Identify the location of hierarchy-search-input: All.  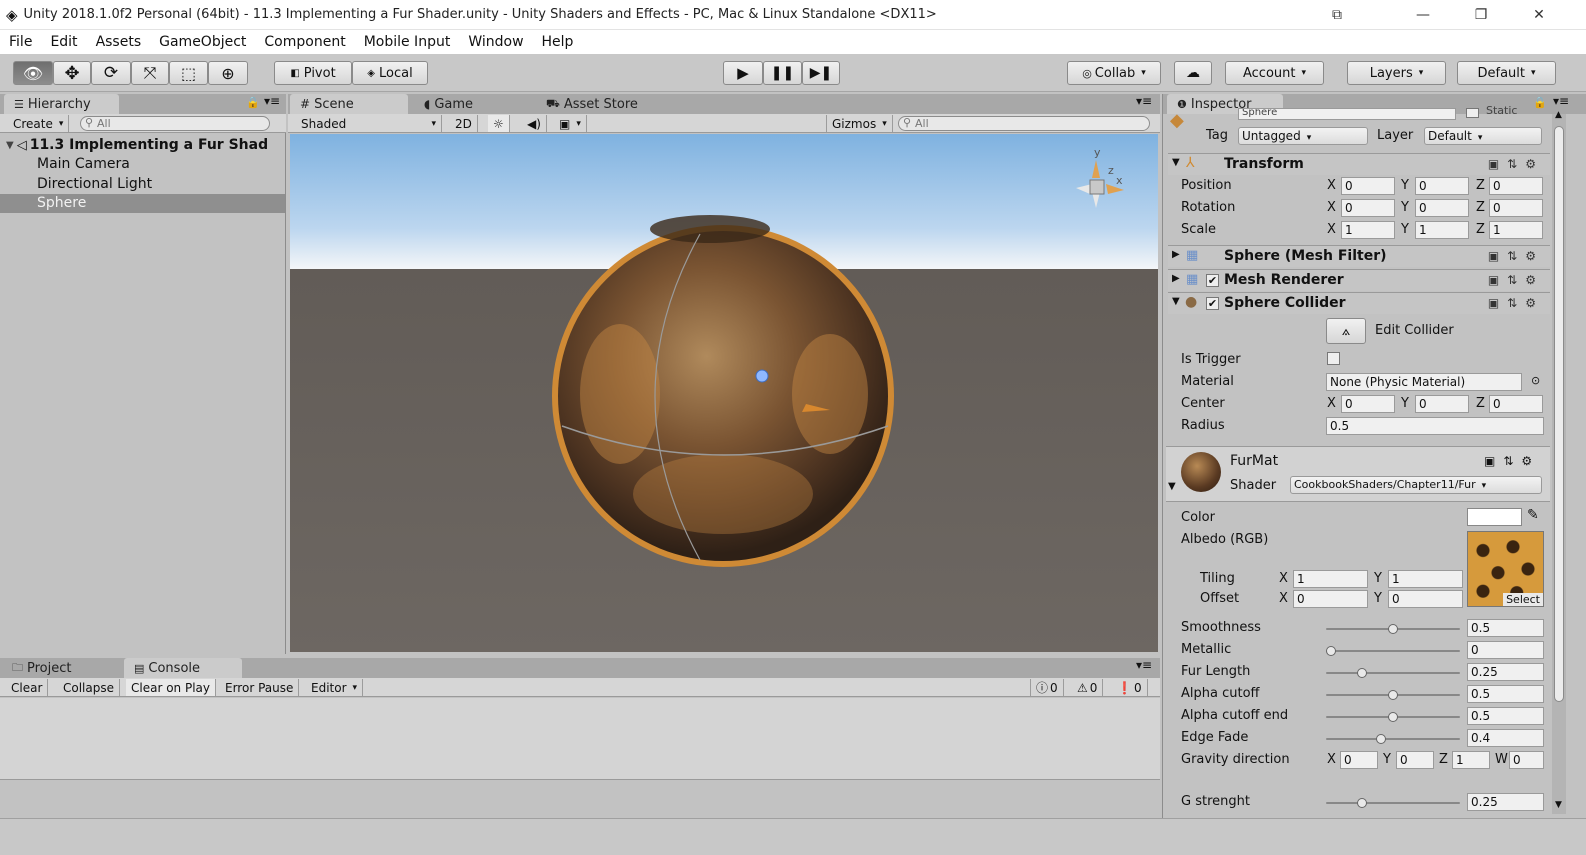
(175, 123).